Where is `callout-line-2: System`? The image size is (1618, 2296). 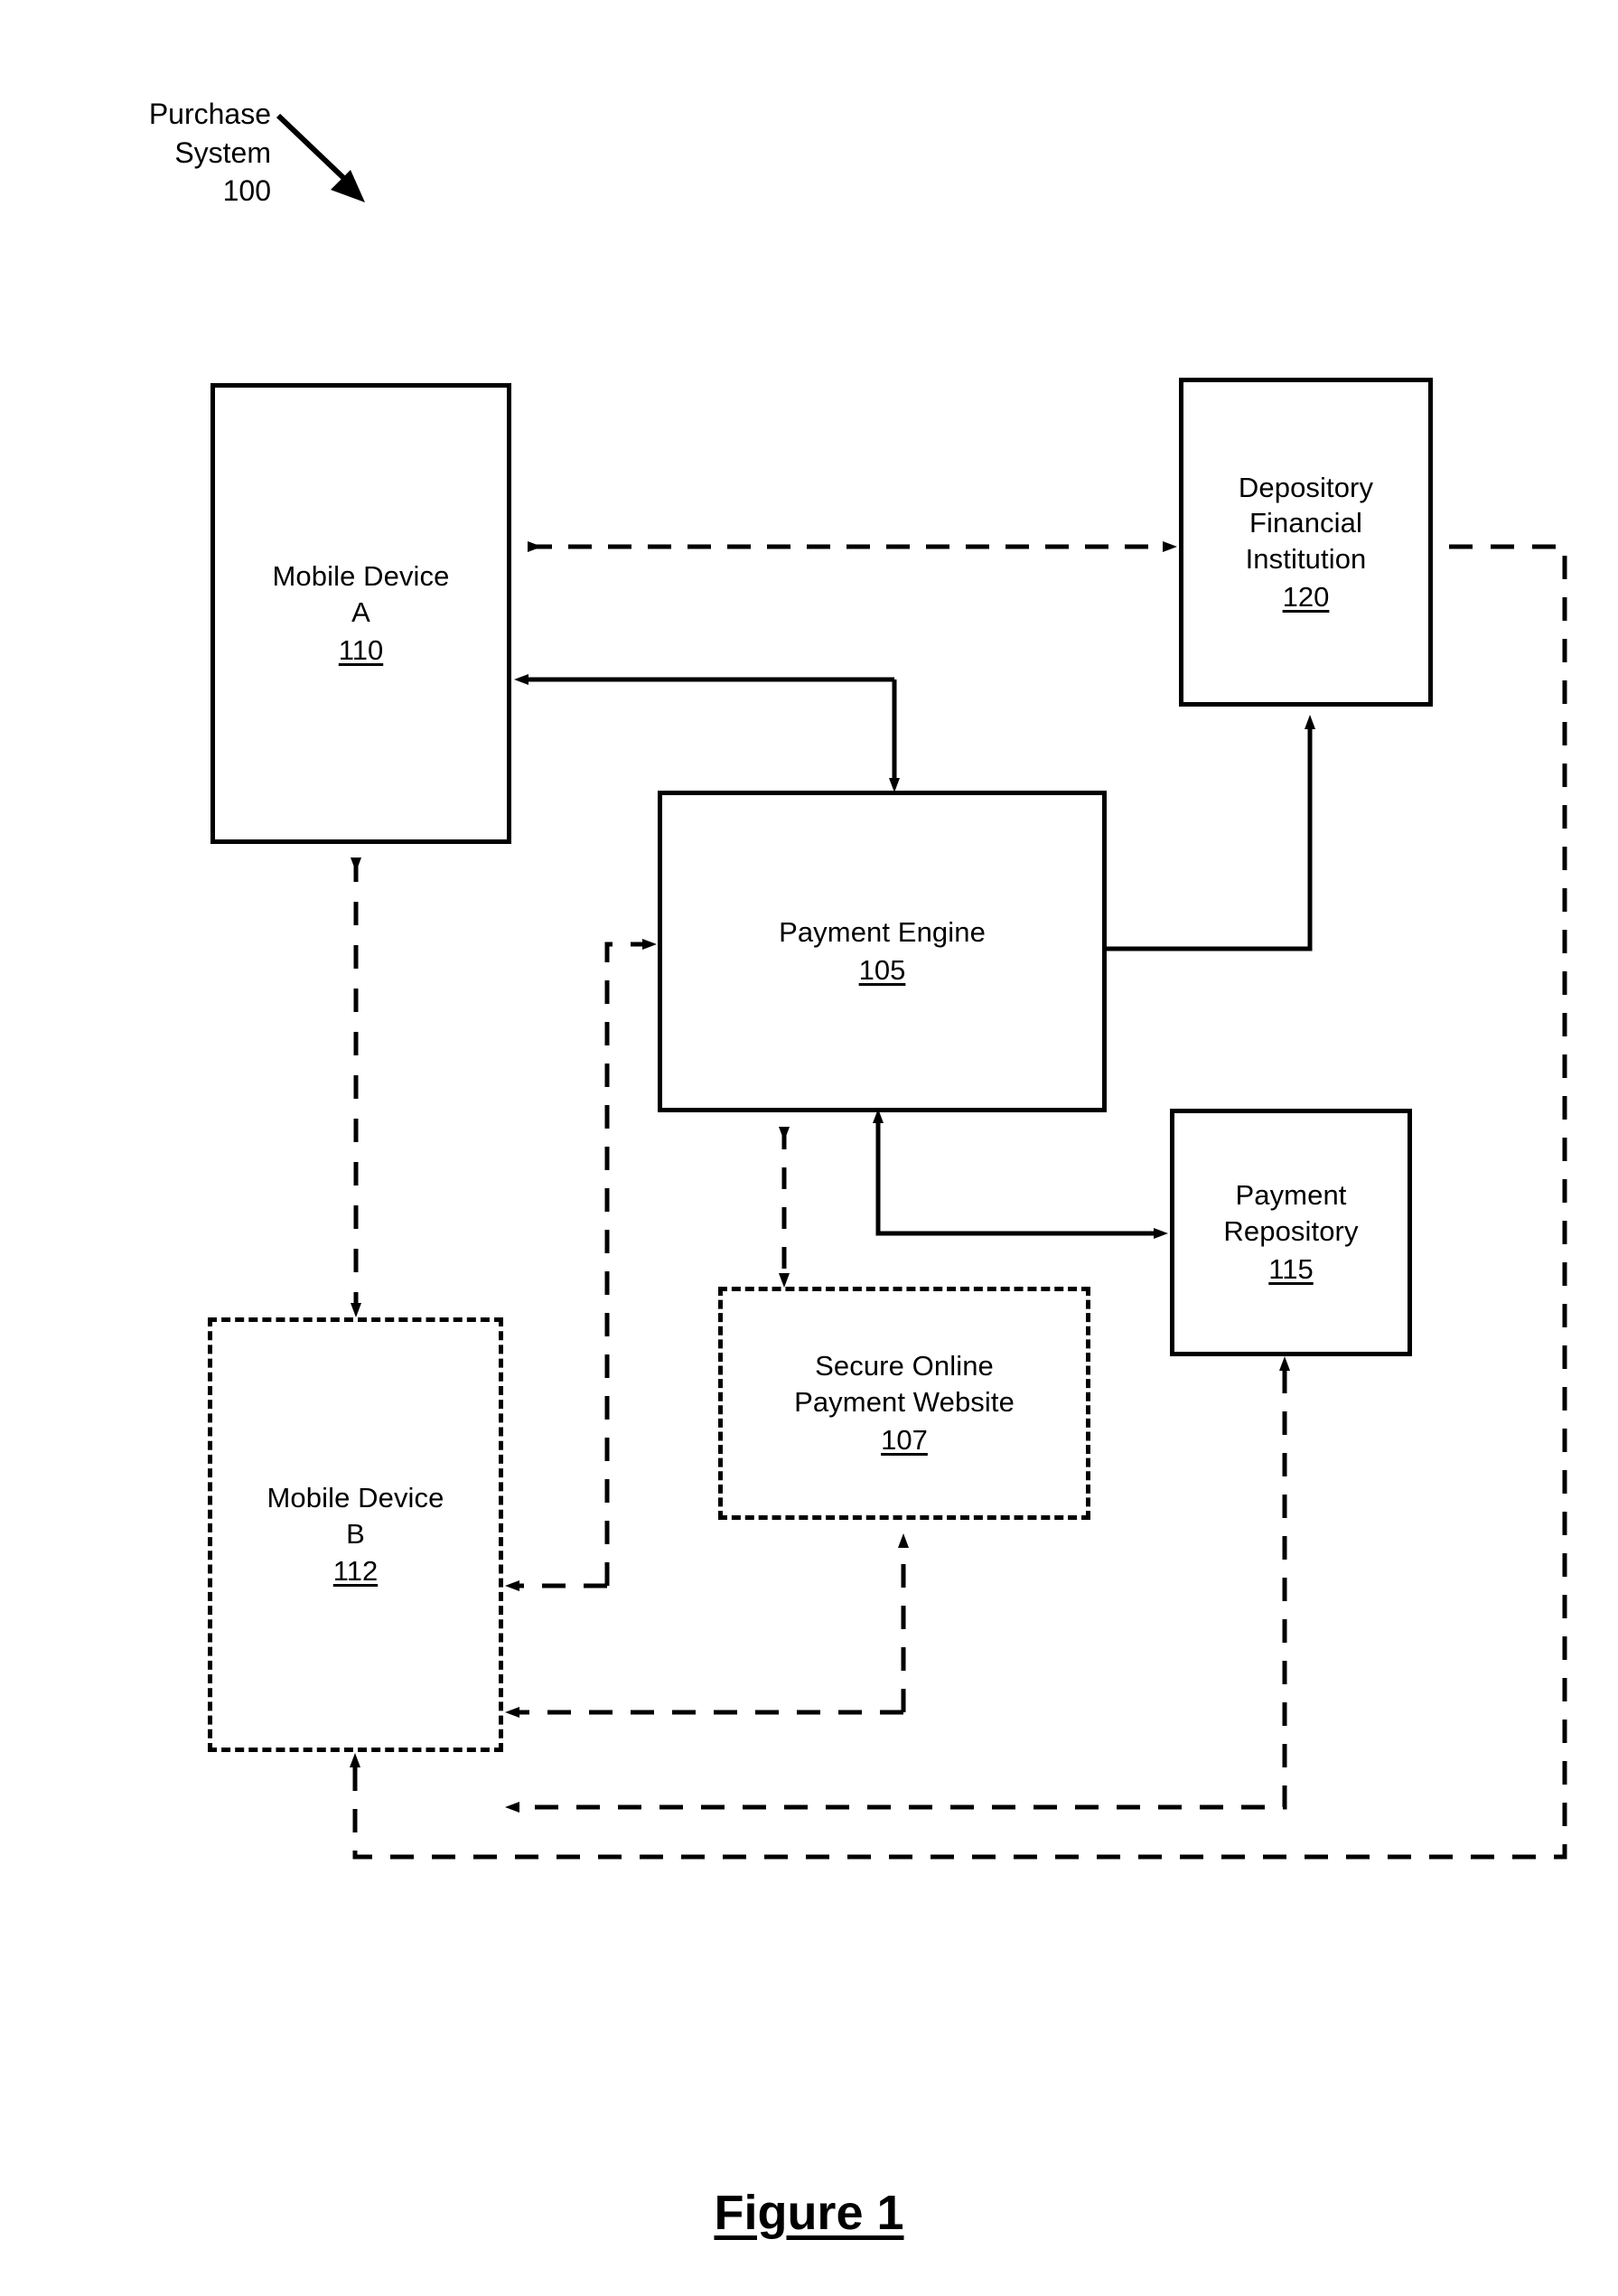 callout-line-2: System is located at coordinates (222, 152).